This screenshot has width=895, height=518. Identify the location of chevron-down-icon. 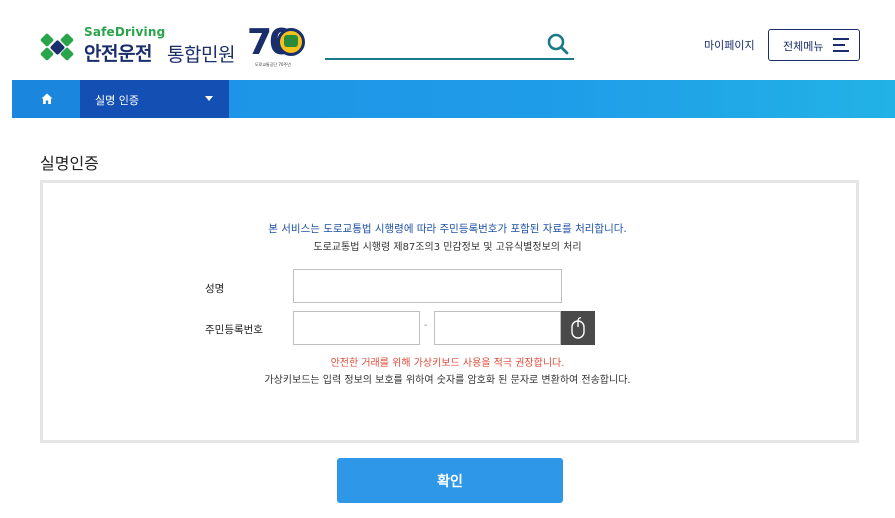
(209, 98).